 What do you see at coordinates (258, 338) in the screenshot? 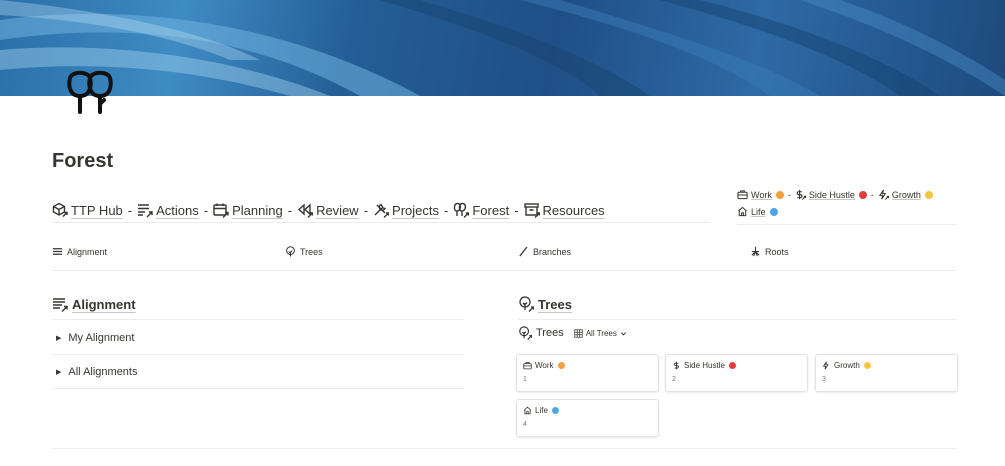
I see `toggle-my-alignment: ▶ My Alignment` at bounding box center [258, 338].